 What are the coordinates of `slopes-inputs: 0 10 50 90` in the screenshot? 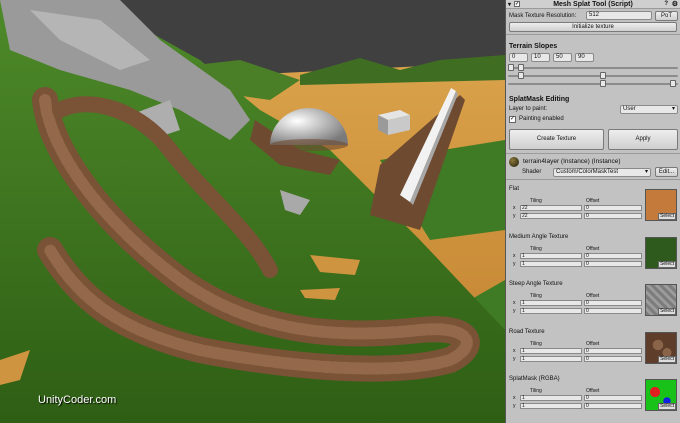 It's located at (593, 57).